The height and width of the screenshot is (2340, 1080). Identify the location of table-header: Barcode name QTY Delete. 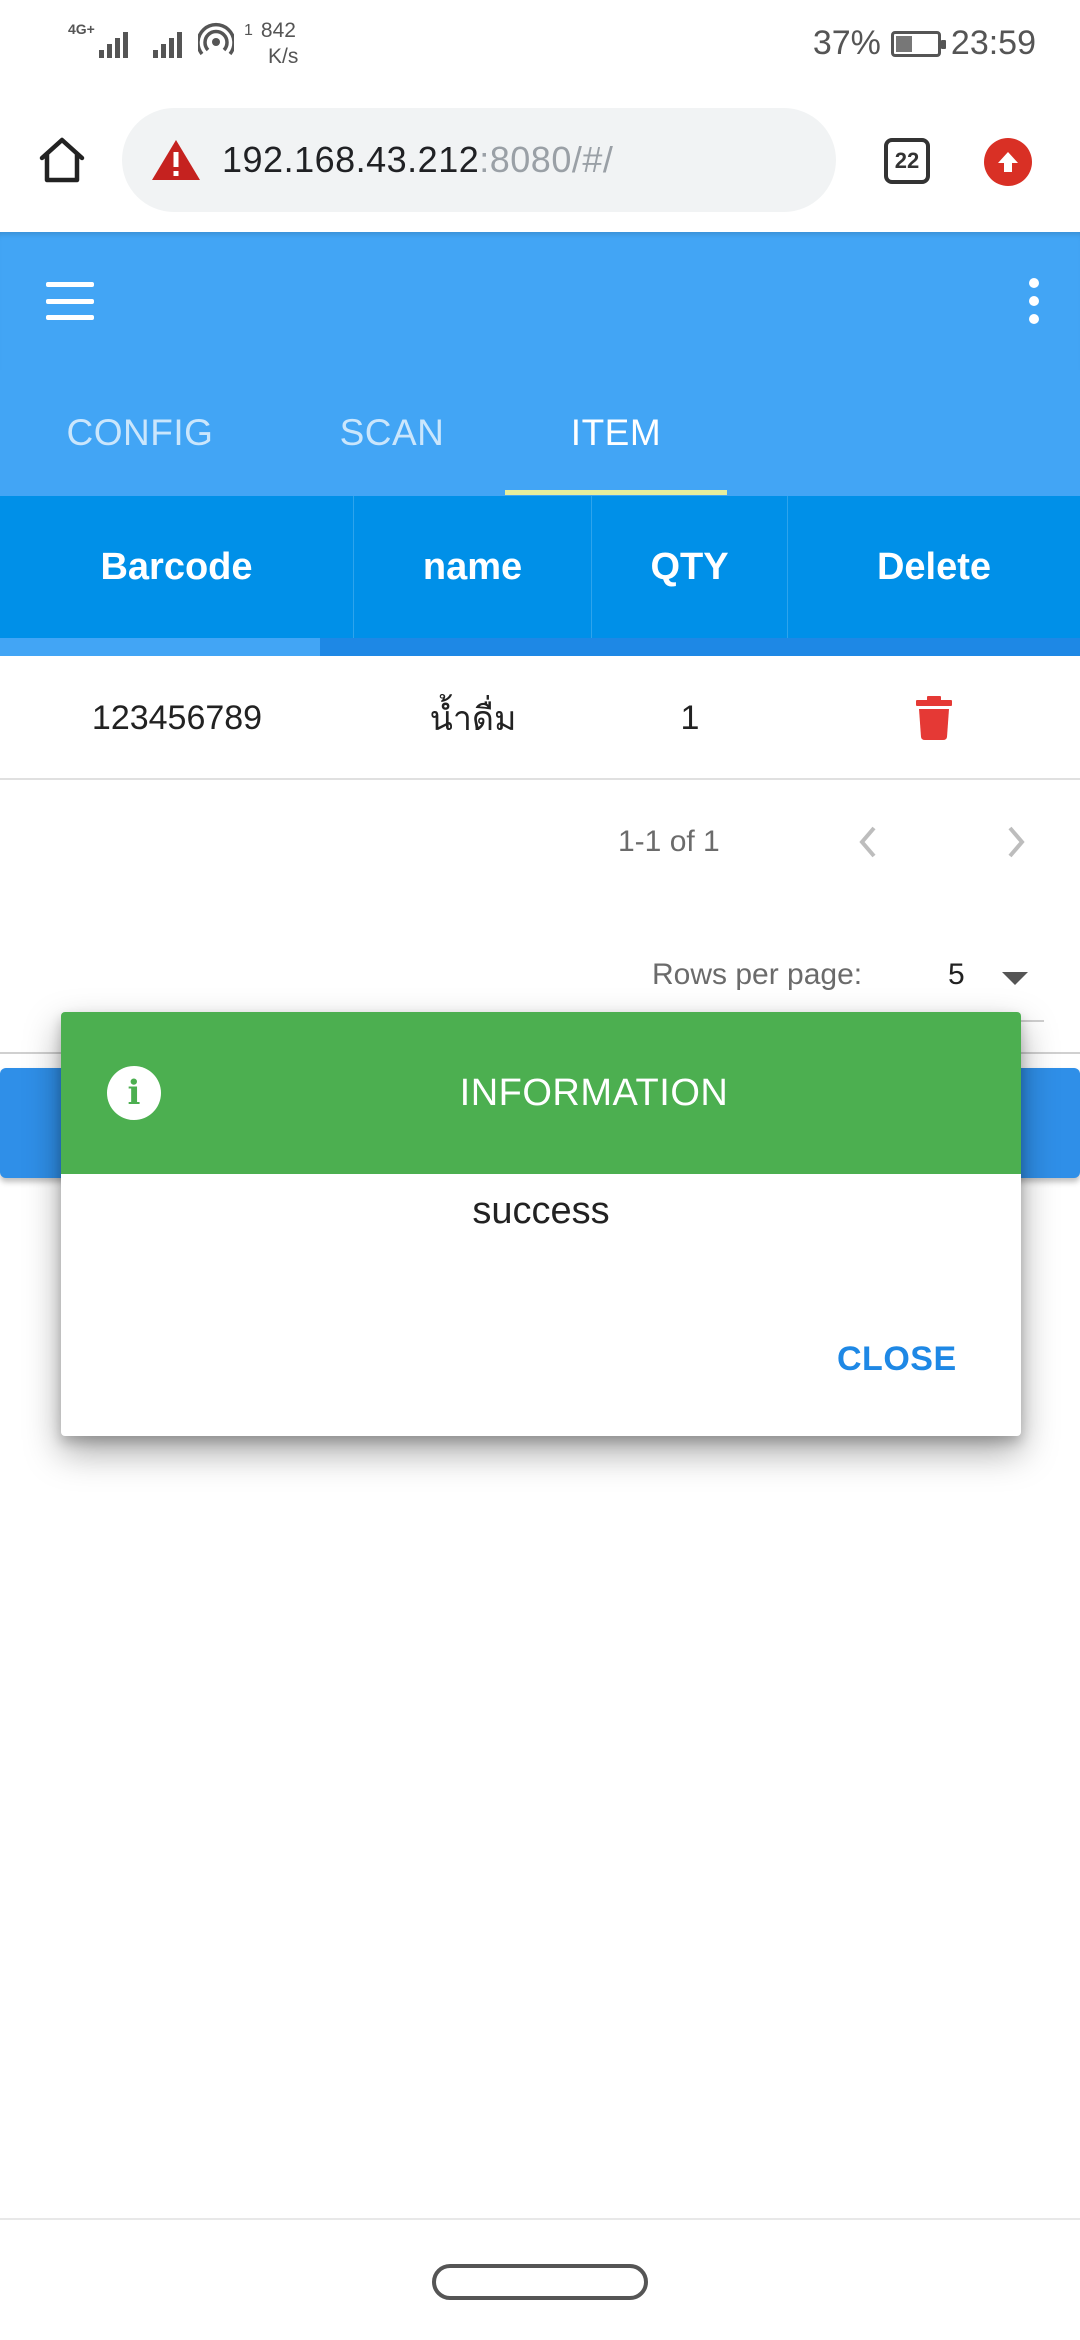
(540, 567).